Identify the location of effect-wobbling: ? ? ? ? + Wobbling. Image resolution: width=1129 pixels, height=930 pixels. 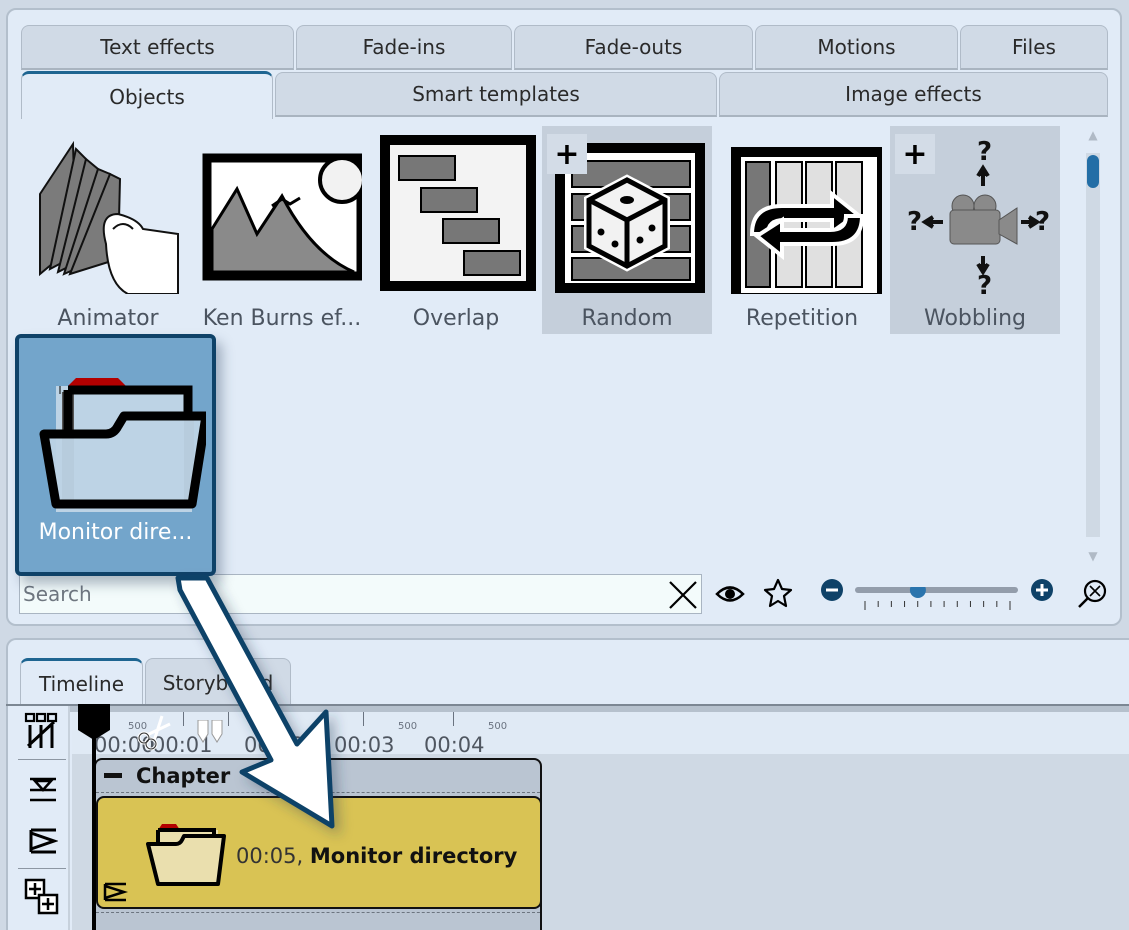
(975, 230).